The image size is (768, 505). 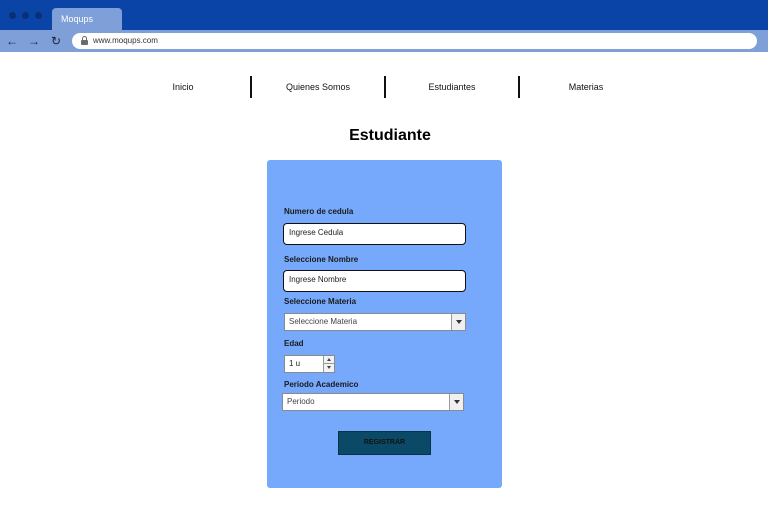 I want to click on nombre-input: Ingrese Nombre, so click(x=374, y=281).